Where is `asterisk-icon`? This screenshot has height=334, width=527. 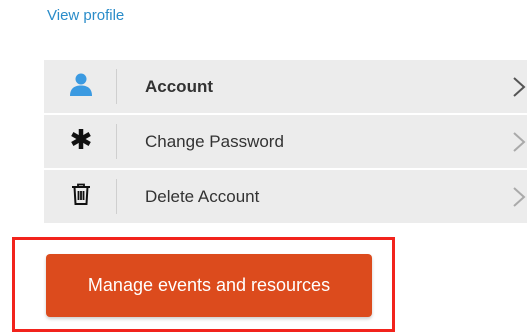
asterisk-icon is located at coordinates (81, 141).